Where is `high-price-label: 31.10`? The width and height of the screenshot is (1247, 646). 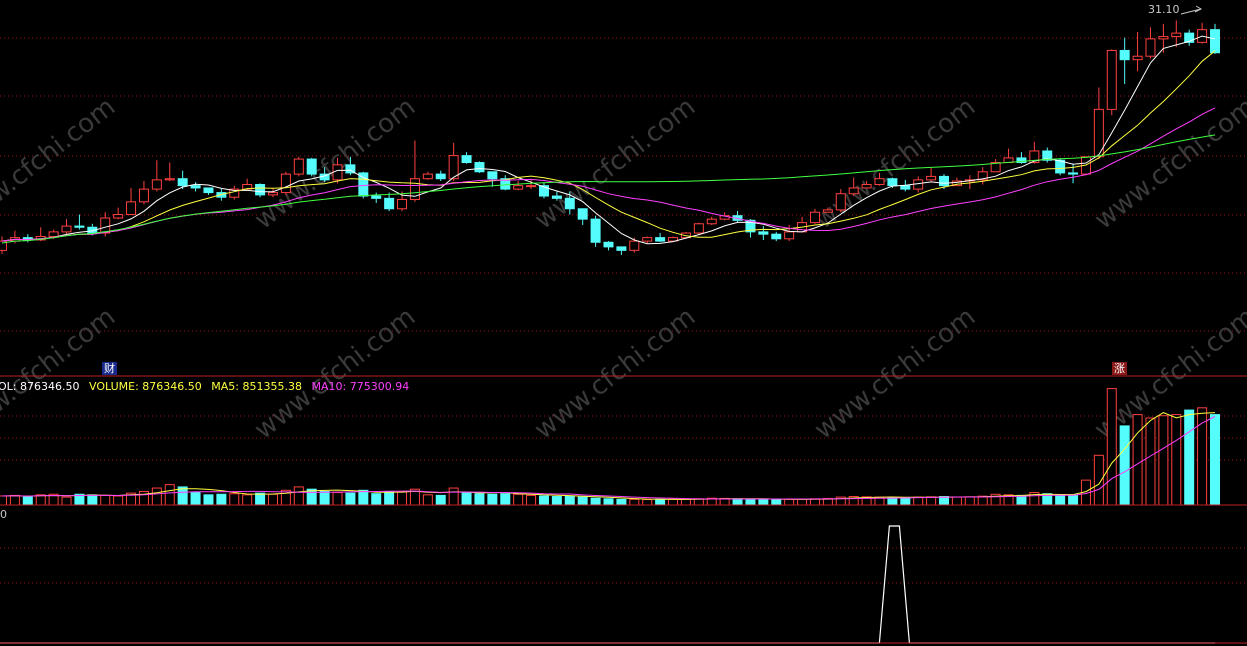
high-price-label: 31.10 is located at coordinates (1164, 9).